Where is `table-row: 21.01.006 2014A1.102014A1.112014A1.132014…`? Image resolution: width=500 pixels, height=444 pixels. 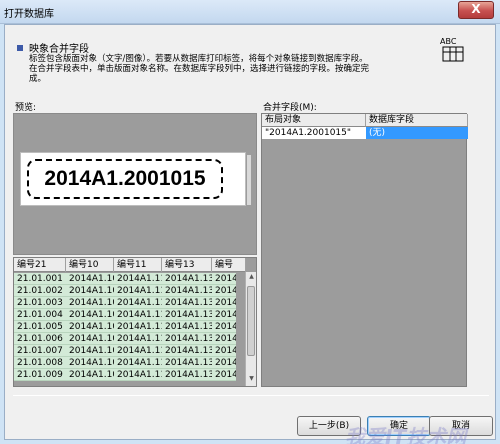
table-row: 21.01.006 2014A1.102014A1.112014A1.132014… is located at coordinates (125, 339).